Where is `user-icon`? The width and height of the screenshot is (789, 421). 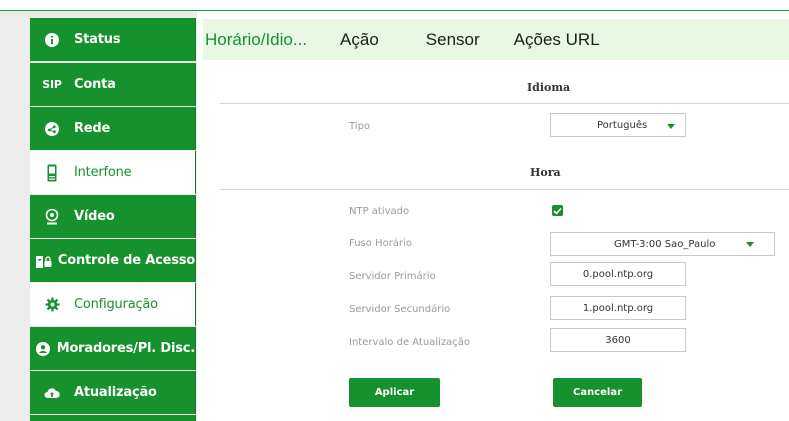 user-icon is located at coordinates (43, 348).